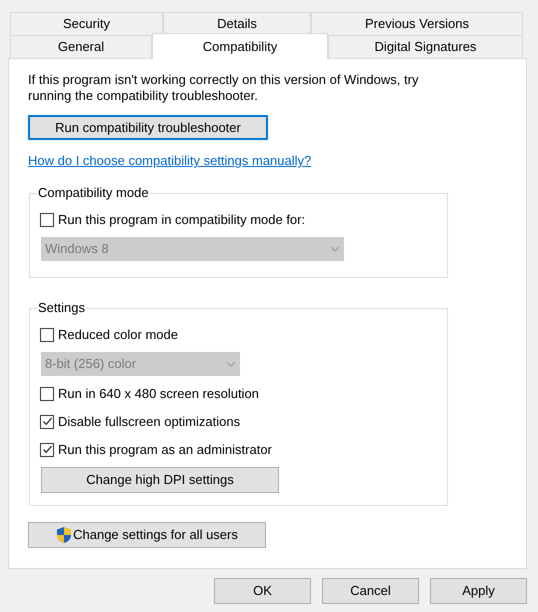  Describe the element at coordinates (148, 127) in the screenshot. I see `troubleshooter-button: Run compatibility troubleshooter` at that location.